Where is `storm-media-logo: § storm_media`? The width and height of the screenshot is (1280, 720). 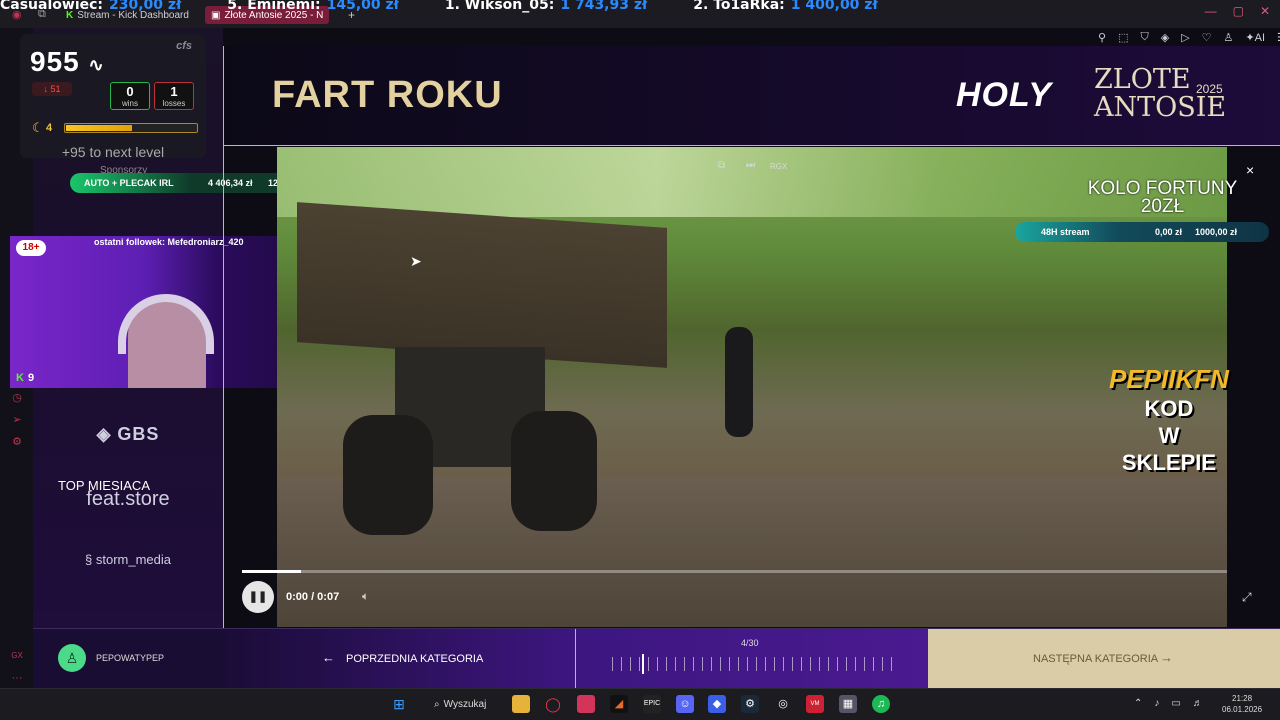 storm-media-logo: § storm_media is located at coordinates (128, 559).